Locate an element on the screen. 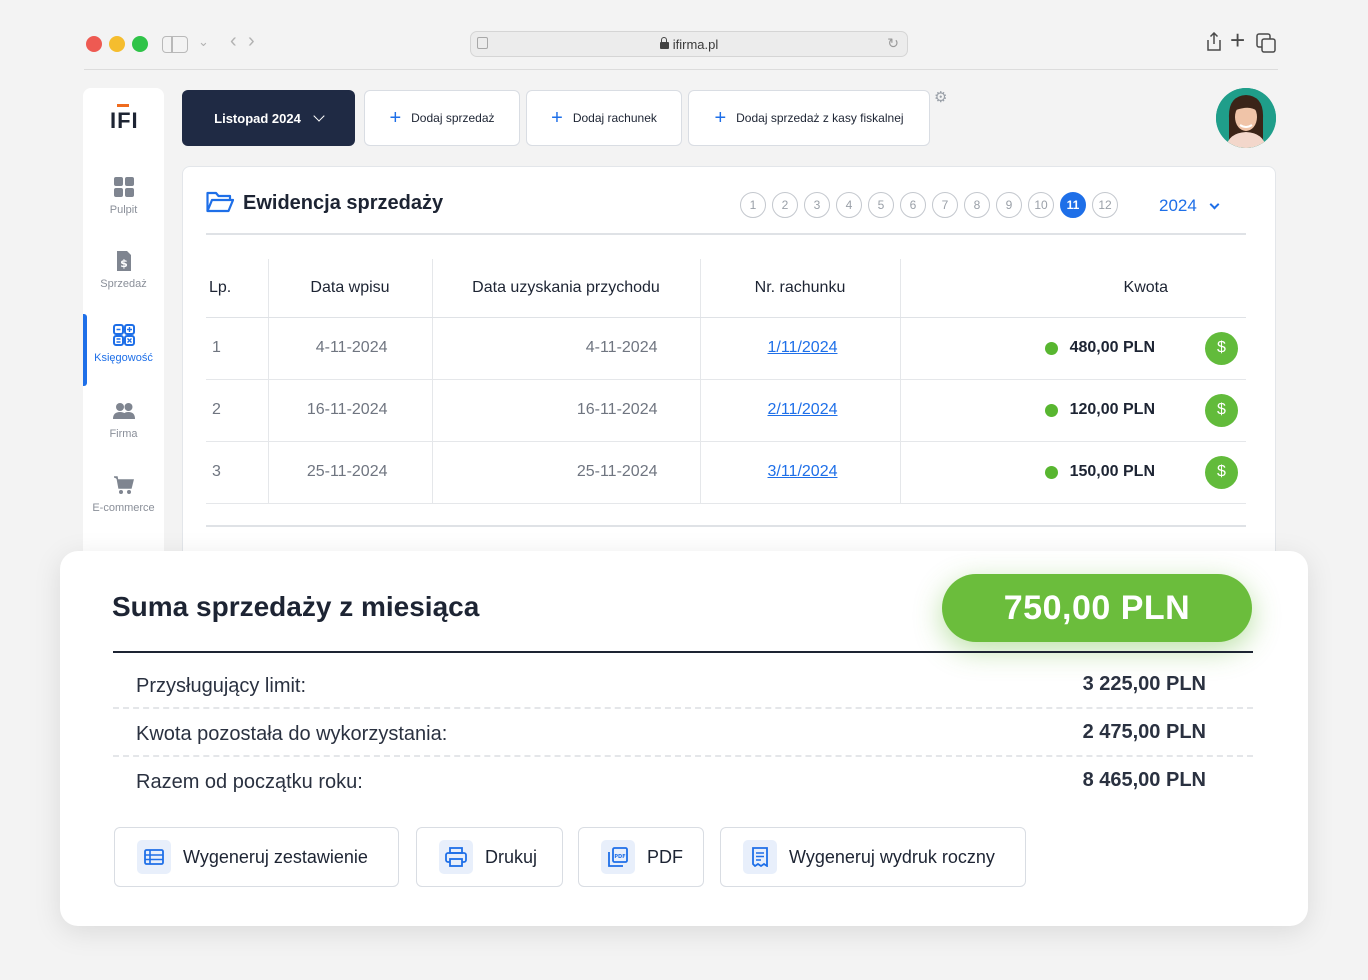 The width and height of the screenshot is (1368, 980). cell-nr-rachunku: 3/11/2024 is located at coordinates (799, 472).